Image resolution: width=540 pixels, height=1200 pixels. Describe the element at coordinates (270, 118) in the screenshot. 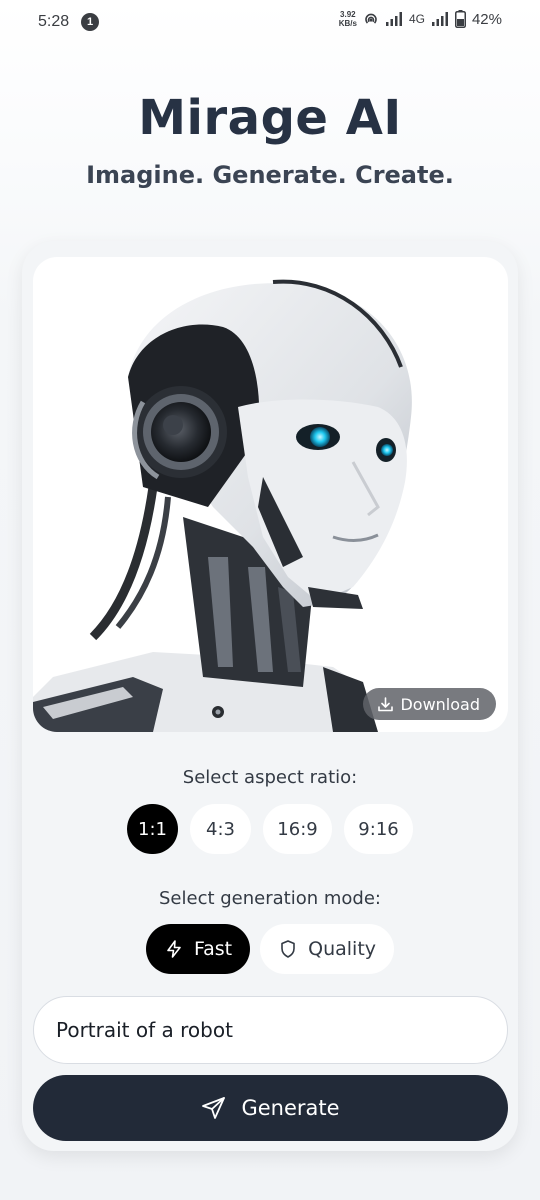

I see `app-title: Mirage AI` at that location.